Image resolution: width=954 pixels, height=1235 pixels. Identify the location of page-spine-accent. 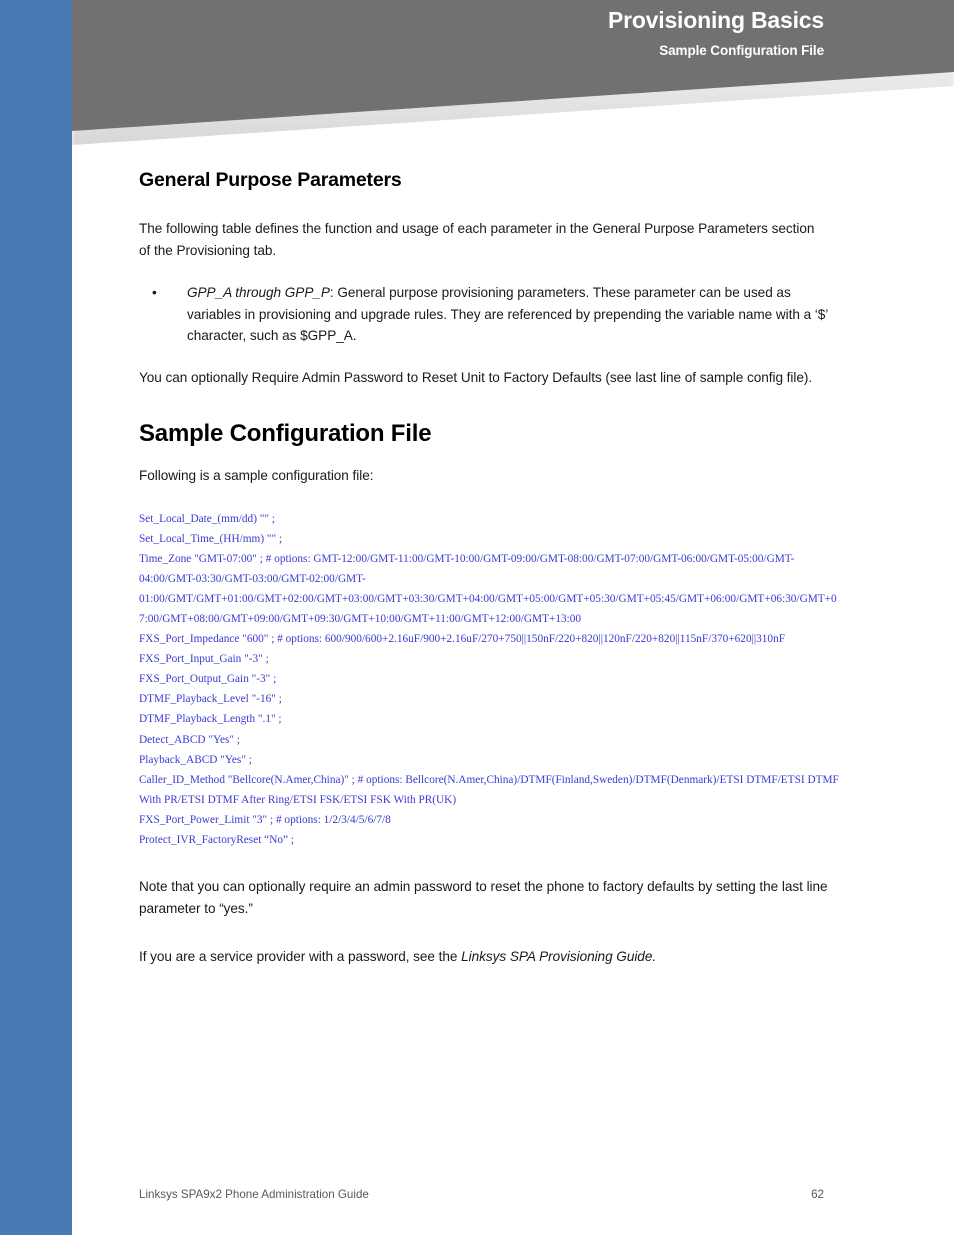
(36, 617).